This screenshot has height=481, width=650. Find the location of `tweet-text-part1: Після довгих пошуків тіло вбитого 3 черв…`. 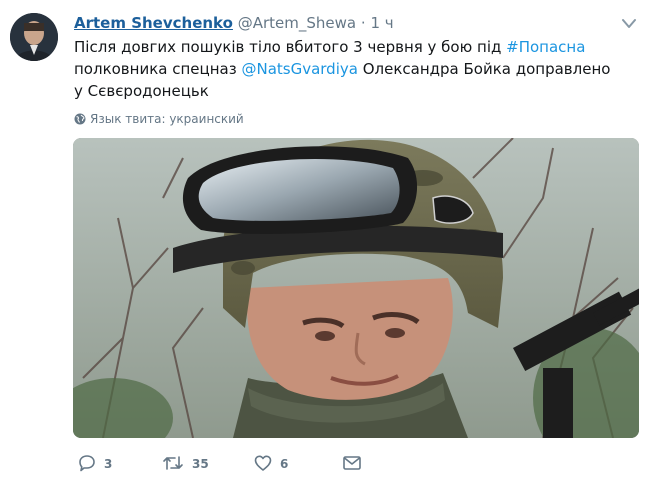

tweet-text-part1: Після довгих пошуків тіло вбитого 3 черв… is located at coordinates (290, 47).